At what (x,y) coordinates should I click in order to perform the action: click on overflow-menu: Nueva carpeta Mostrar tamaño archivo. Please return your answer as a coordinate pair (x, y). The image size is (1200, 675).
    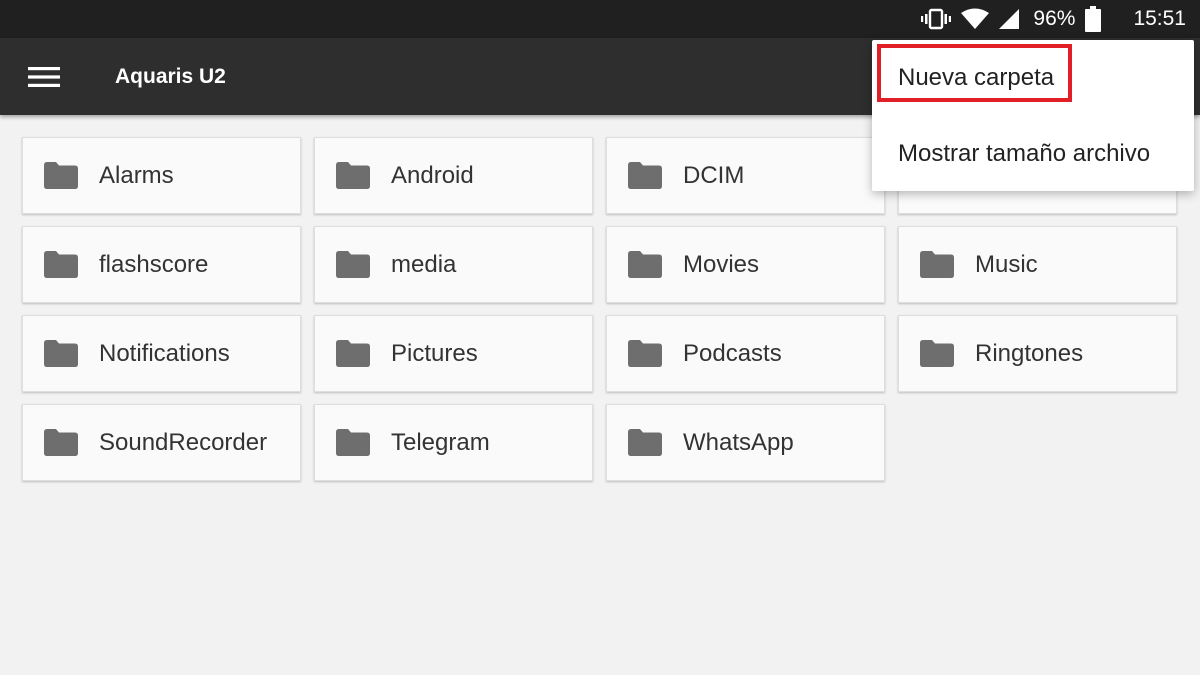
    Looking at the image, I should click on (1033, 115).